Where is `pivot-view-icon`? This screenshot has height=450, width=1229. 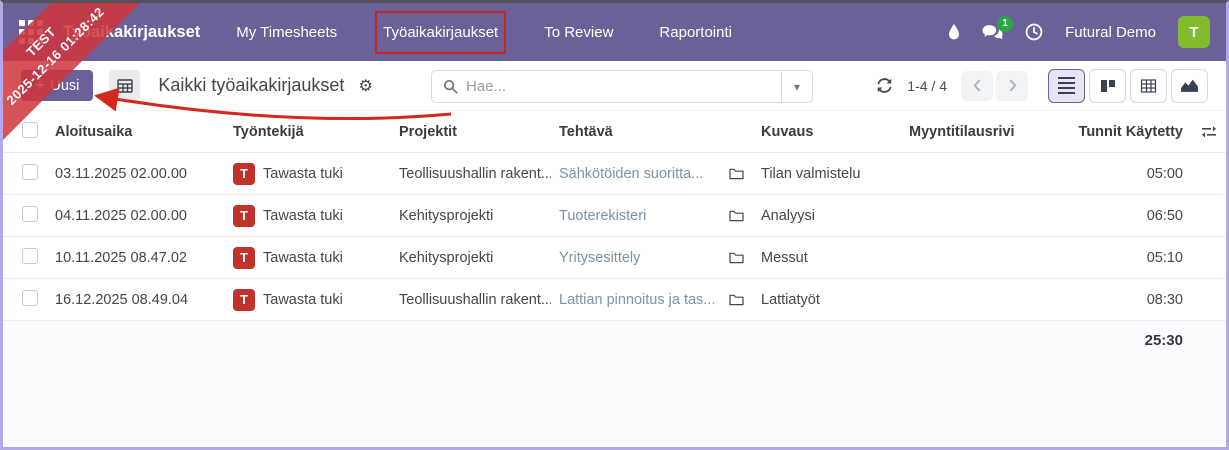
pivot-view-icon is located at coordinates (1148, 85).